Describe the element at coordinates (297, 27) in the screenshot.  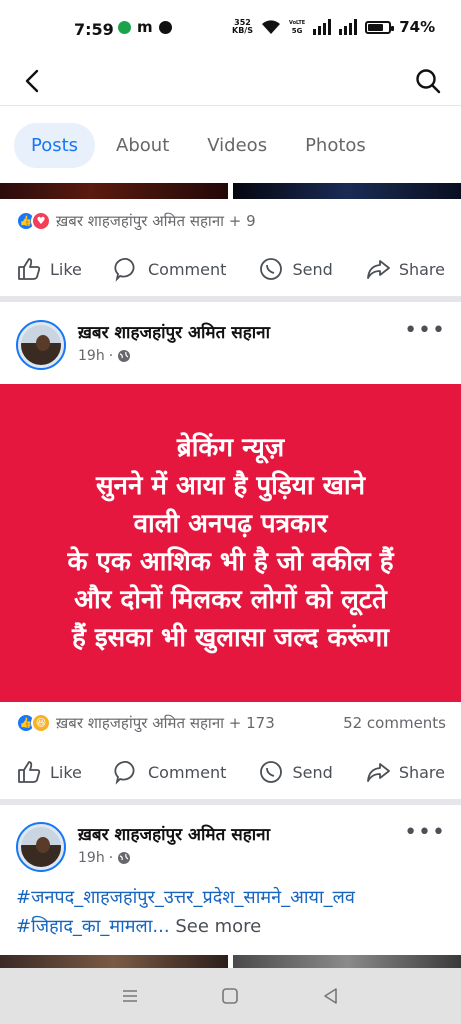
I see `volte-indicator: VoLTE 5G` at that location.